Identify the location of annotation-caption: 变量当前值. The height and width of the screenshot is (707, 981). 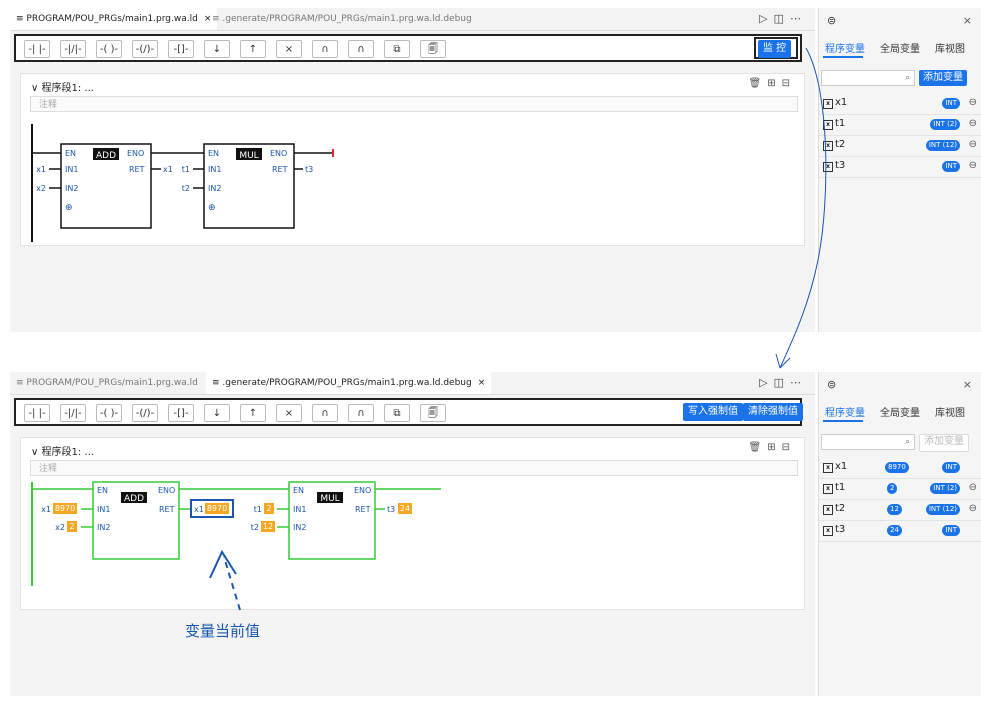
(223, 631).